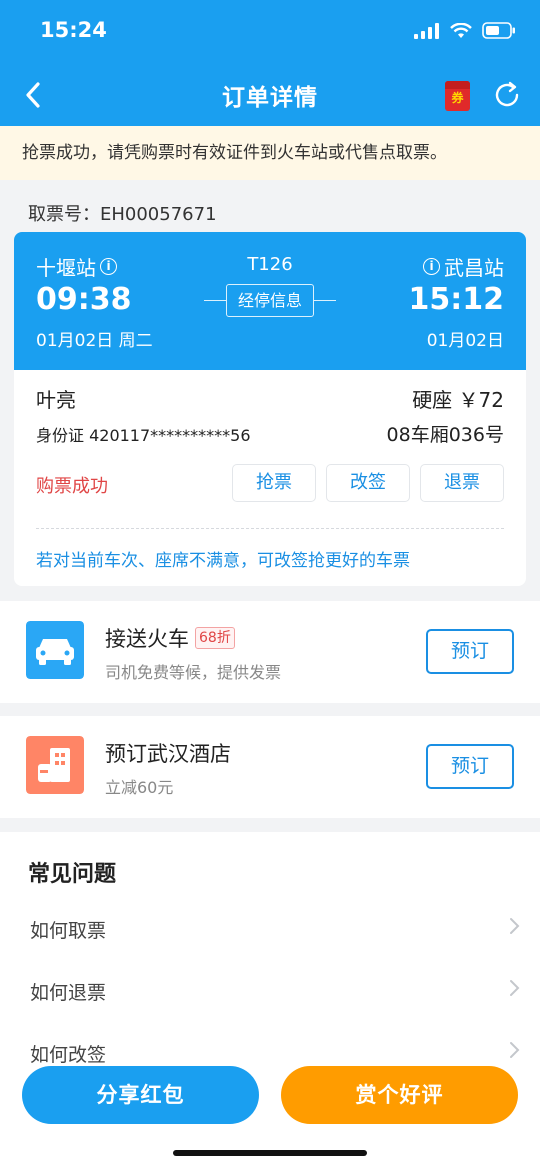 This screenshot has width=540, height=1169. What do you see at coordinates (270, 528) in the screenshot?
I see `divider` at bounding box center [270, 528].